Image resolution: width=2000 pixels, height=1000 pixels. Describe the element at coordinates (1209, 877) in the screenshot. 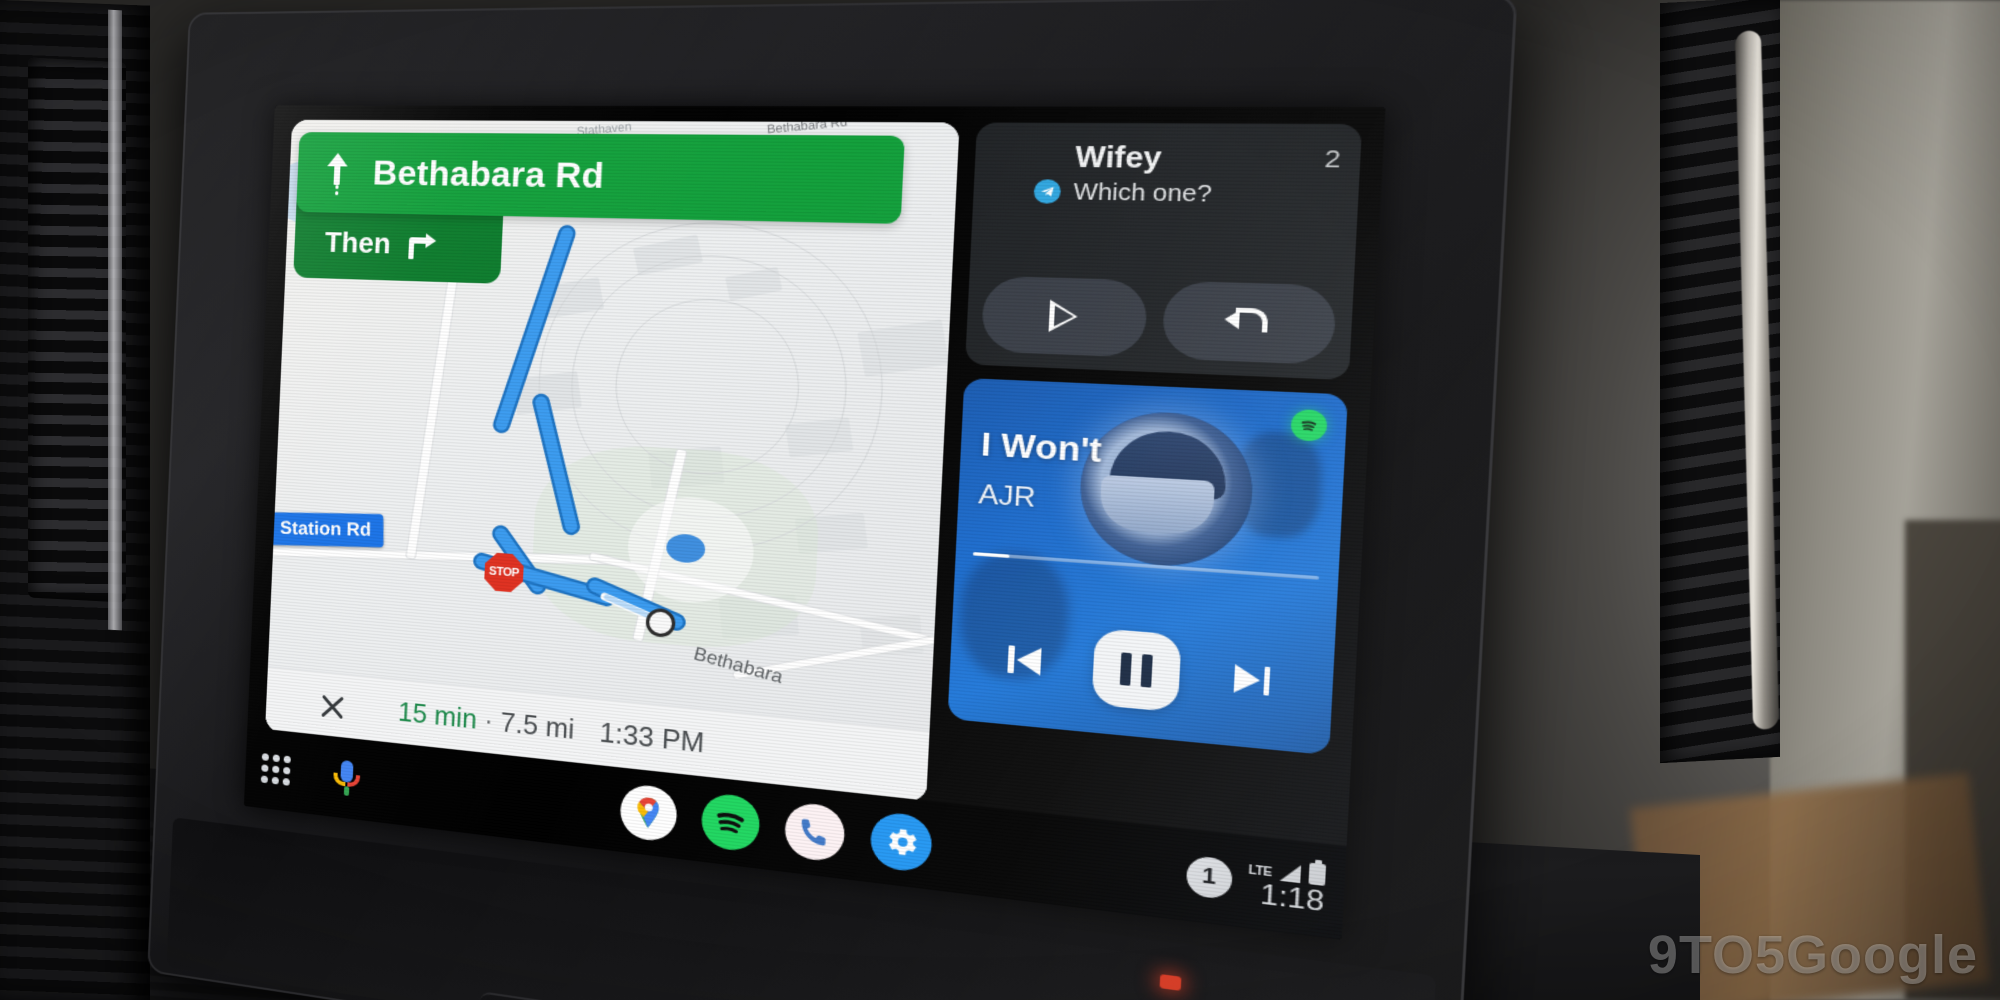

I see `status-notification-count: 1` at that location.